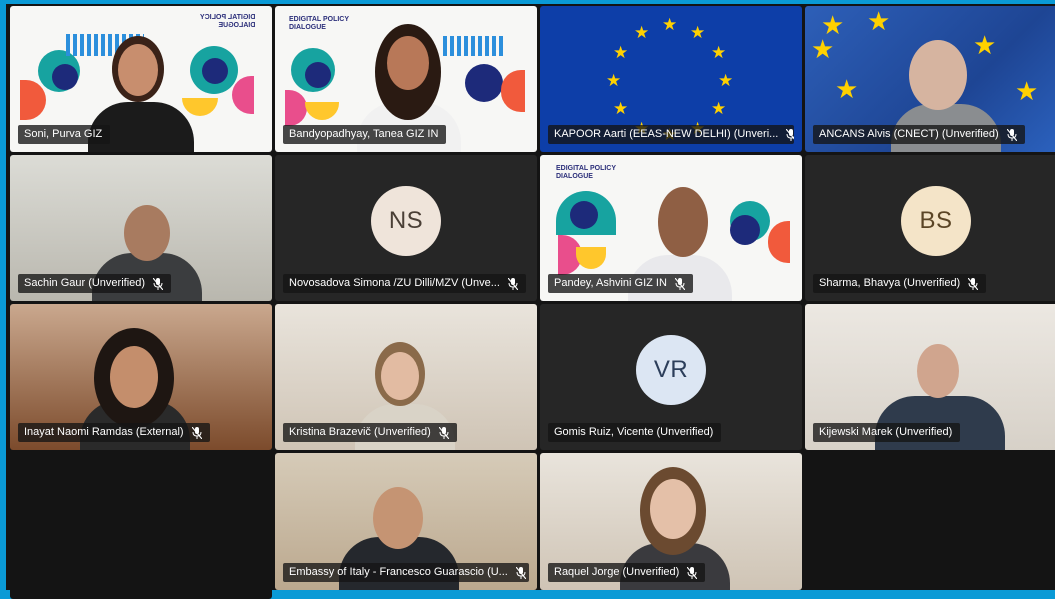 The height and width of the screenshot is (599, 1055). I want to click on participant-tile-raquel: Raquel Jorge (Unverified), so click(671, 521).